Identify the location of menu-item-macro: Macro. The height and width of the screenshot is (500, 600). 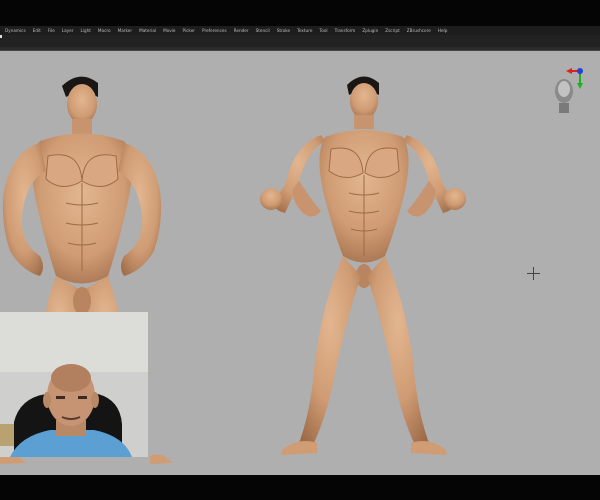
(104, 30).